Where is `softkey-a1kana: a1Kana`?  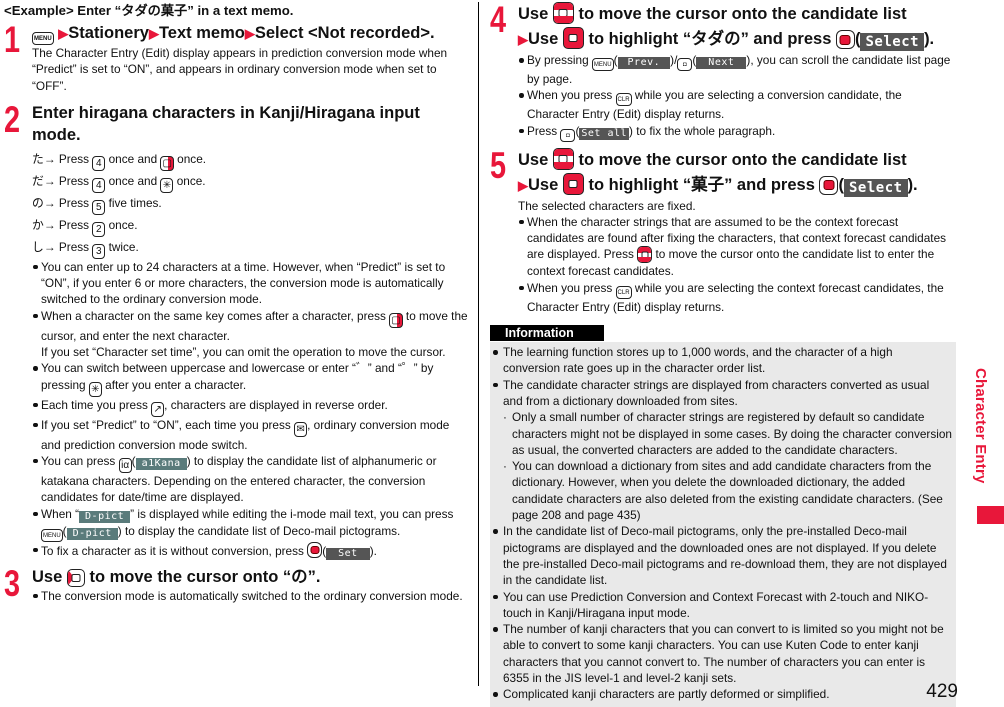 softkey-a1kana: a1Kana is located at coordinates (161, 463).